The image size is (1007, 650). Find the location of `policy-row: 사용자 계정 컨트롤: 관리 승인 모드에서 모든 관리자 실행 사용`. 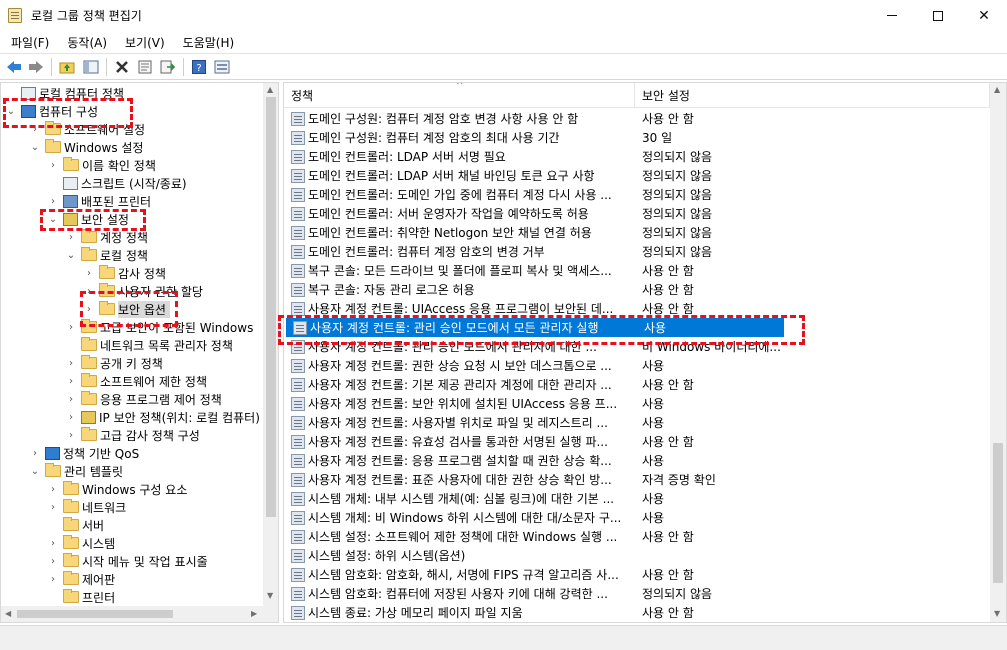

policy-row: 사용자 계정 컨트롤: 관리 승인 모드에서 모든 관리자 실행 사용 is located at coordinates (535, 327).